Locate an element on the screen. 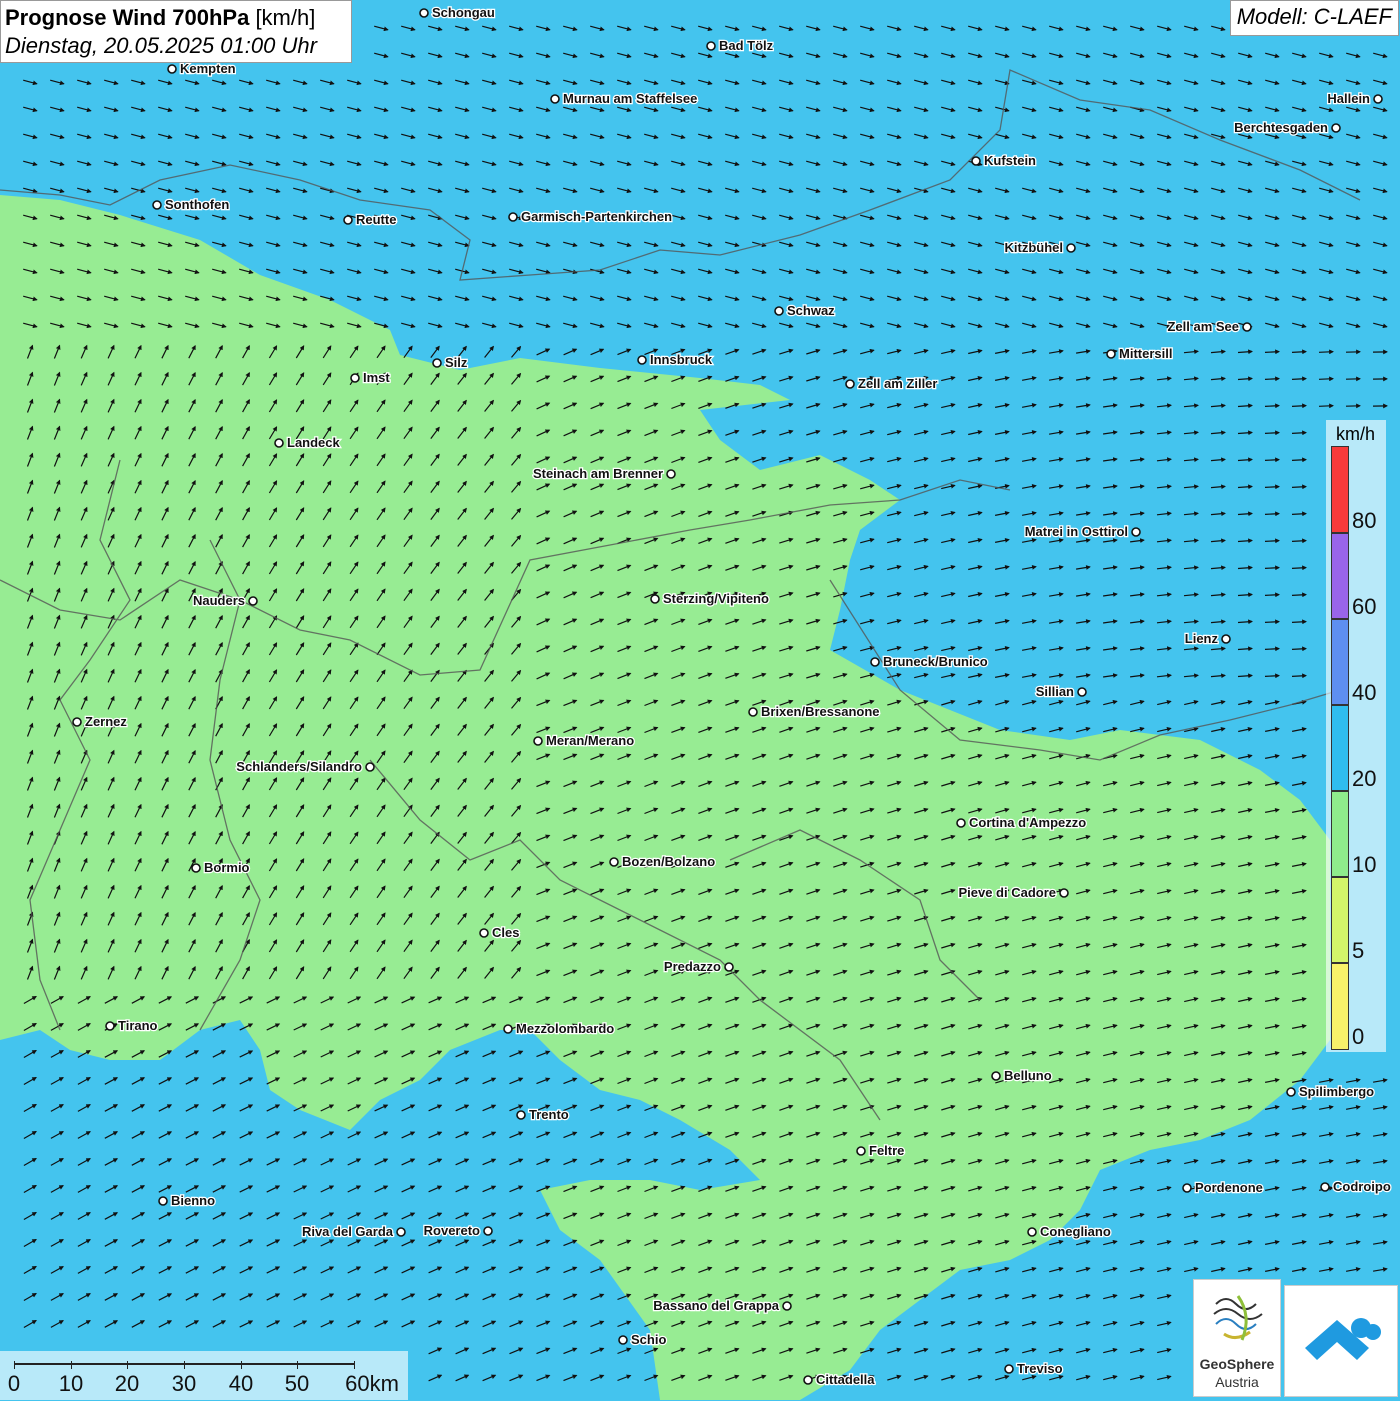  city-marker: Zell am Ziller is located at coordinates (891, 383).